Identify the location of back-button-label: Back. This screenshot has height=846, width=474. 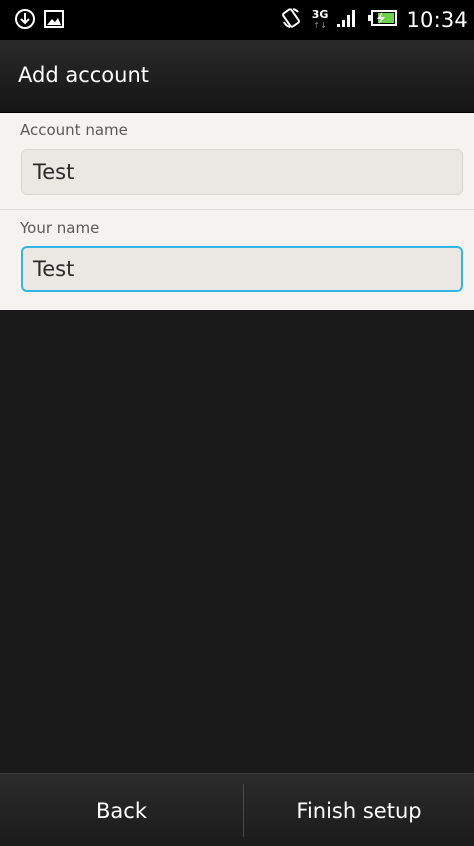
(121, 810).